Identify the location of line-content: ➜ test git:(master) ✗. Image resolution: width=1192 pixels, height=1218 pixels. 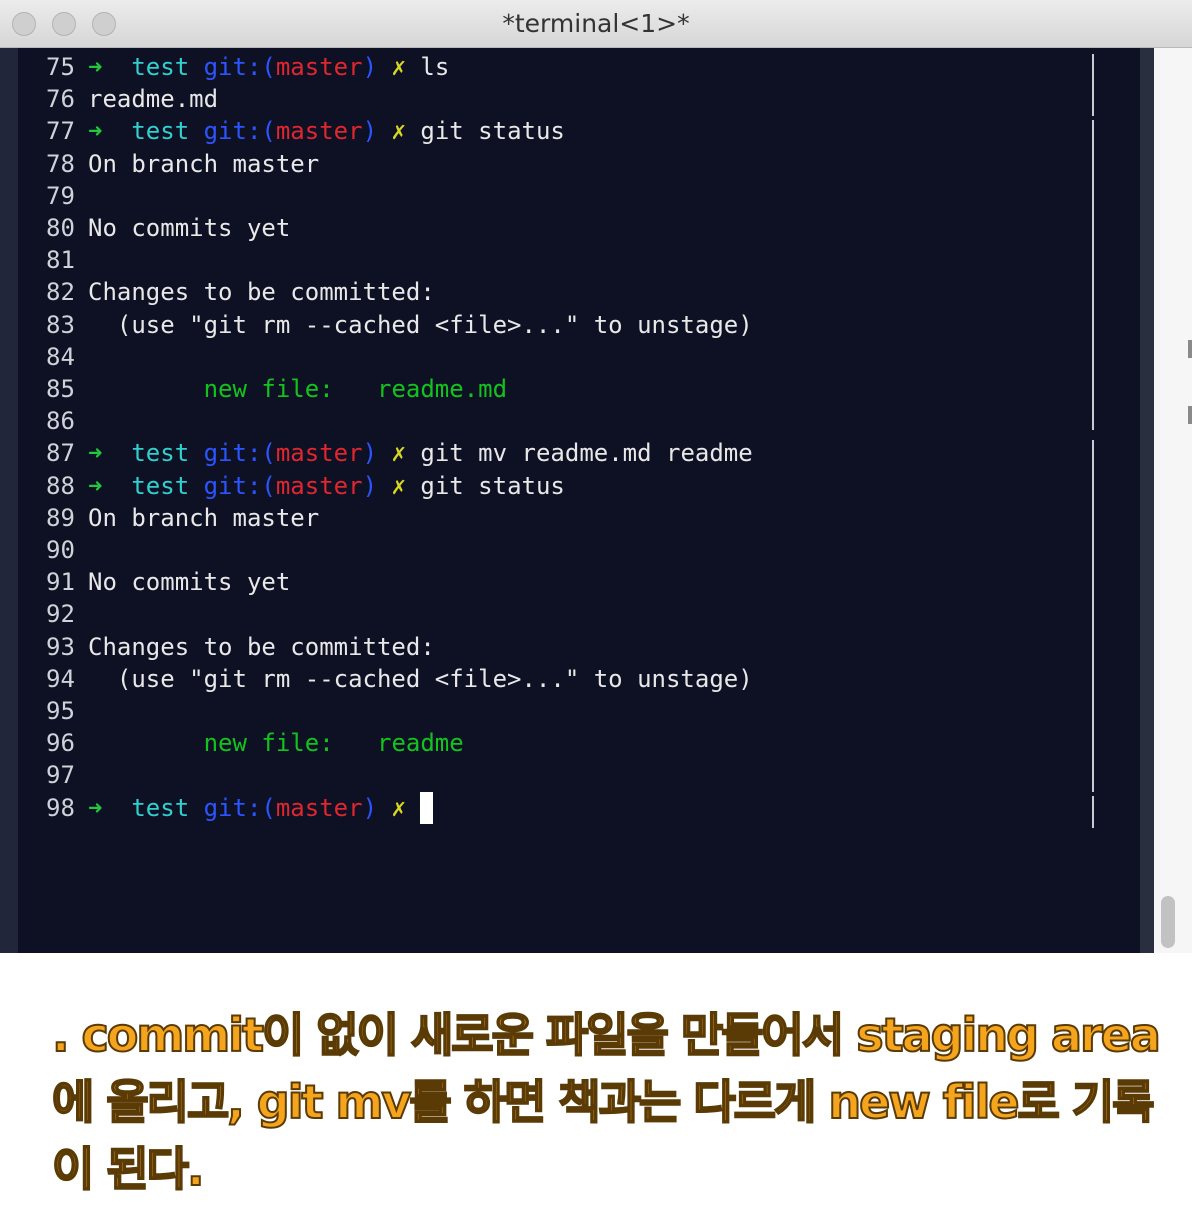
(261, 807).